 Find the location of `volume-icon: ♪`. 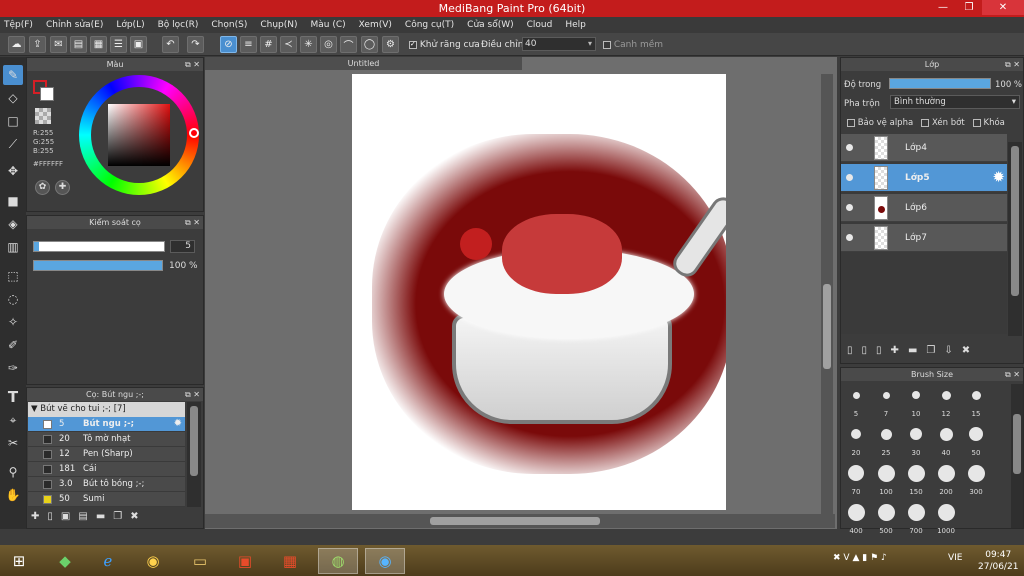

volume-icon: ♪ is located at coordinates (884, 558).